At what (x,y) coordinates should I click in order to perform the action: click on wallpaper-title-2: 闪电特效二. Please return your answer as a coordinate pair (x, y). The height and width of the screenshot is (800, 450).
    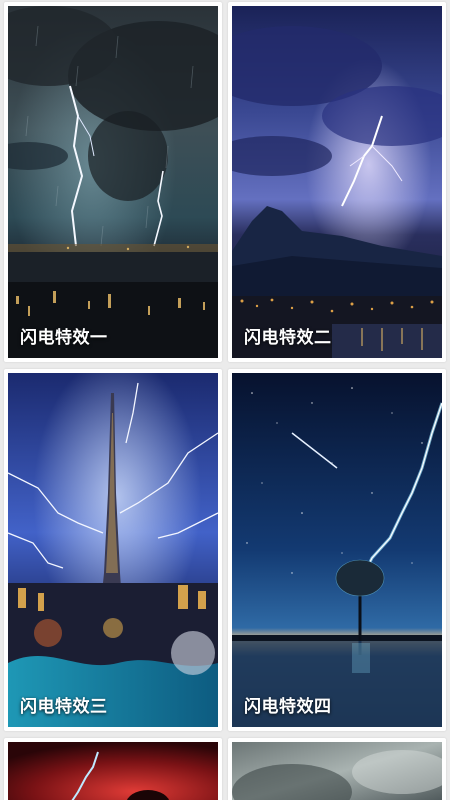
    Looking at the image, I should click on (288, 338).